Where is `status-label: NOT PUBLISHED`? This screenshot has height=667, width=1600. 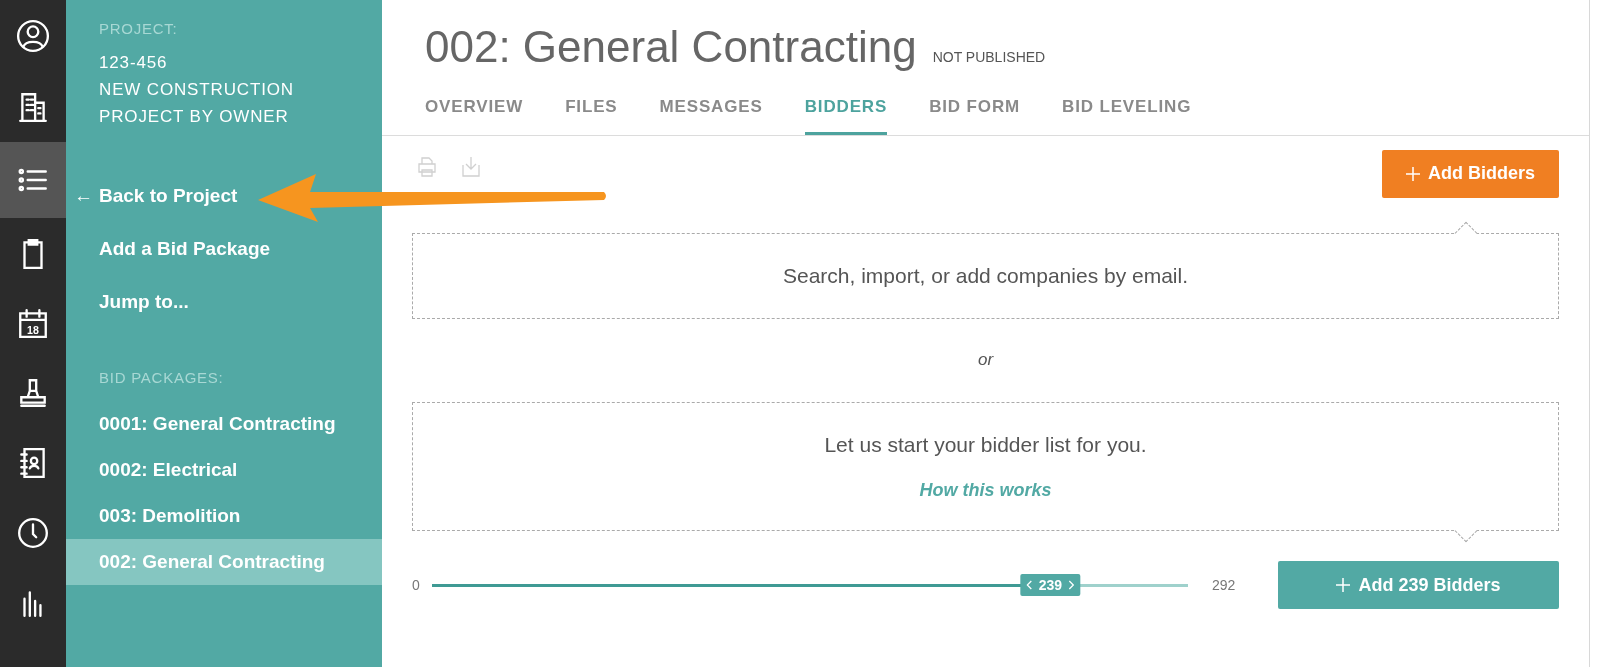 status-label: NOT PUBLISHED is located at coordinates (989, 57).